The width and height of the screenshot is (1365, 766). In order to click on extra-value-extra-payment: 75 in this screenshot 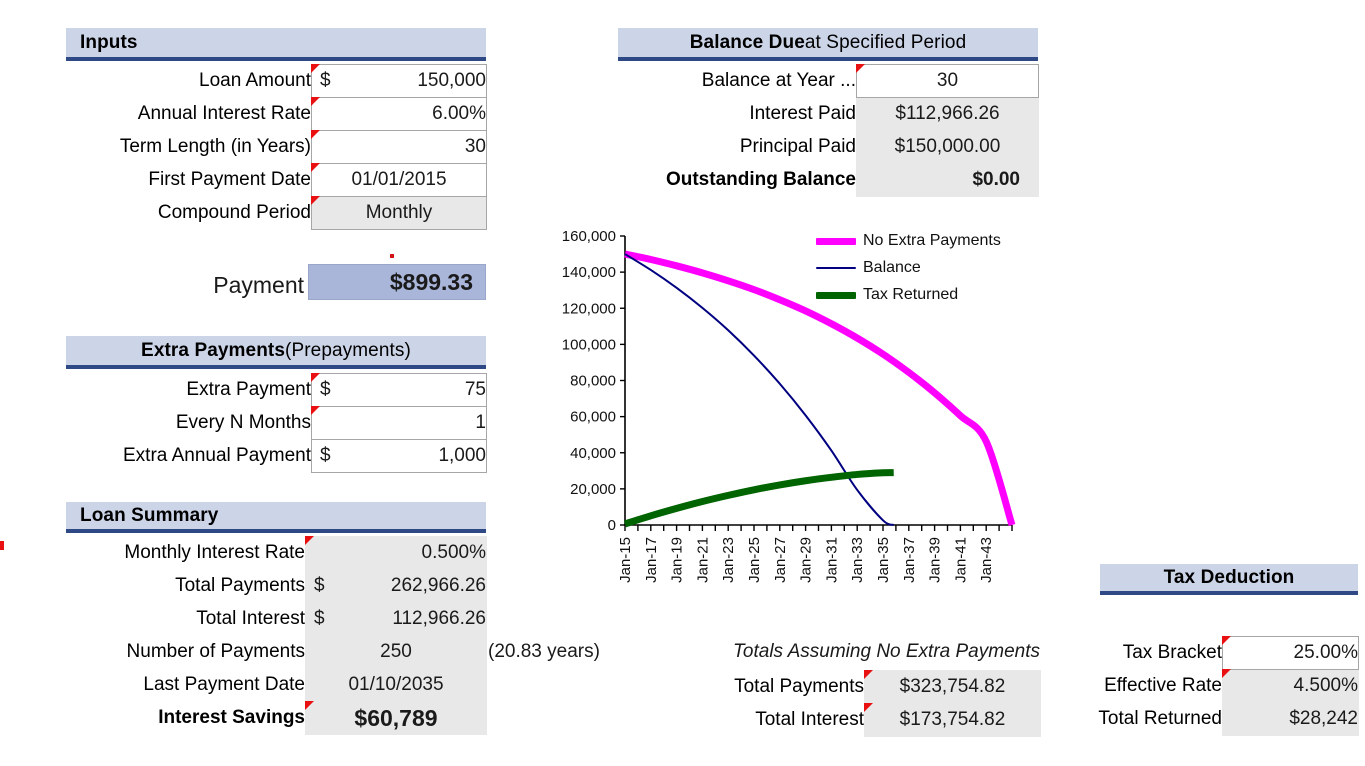, I will do `click(475, 389)`.